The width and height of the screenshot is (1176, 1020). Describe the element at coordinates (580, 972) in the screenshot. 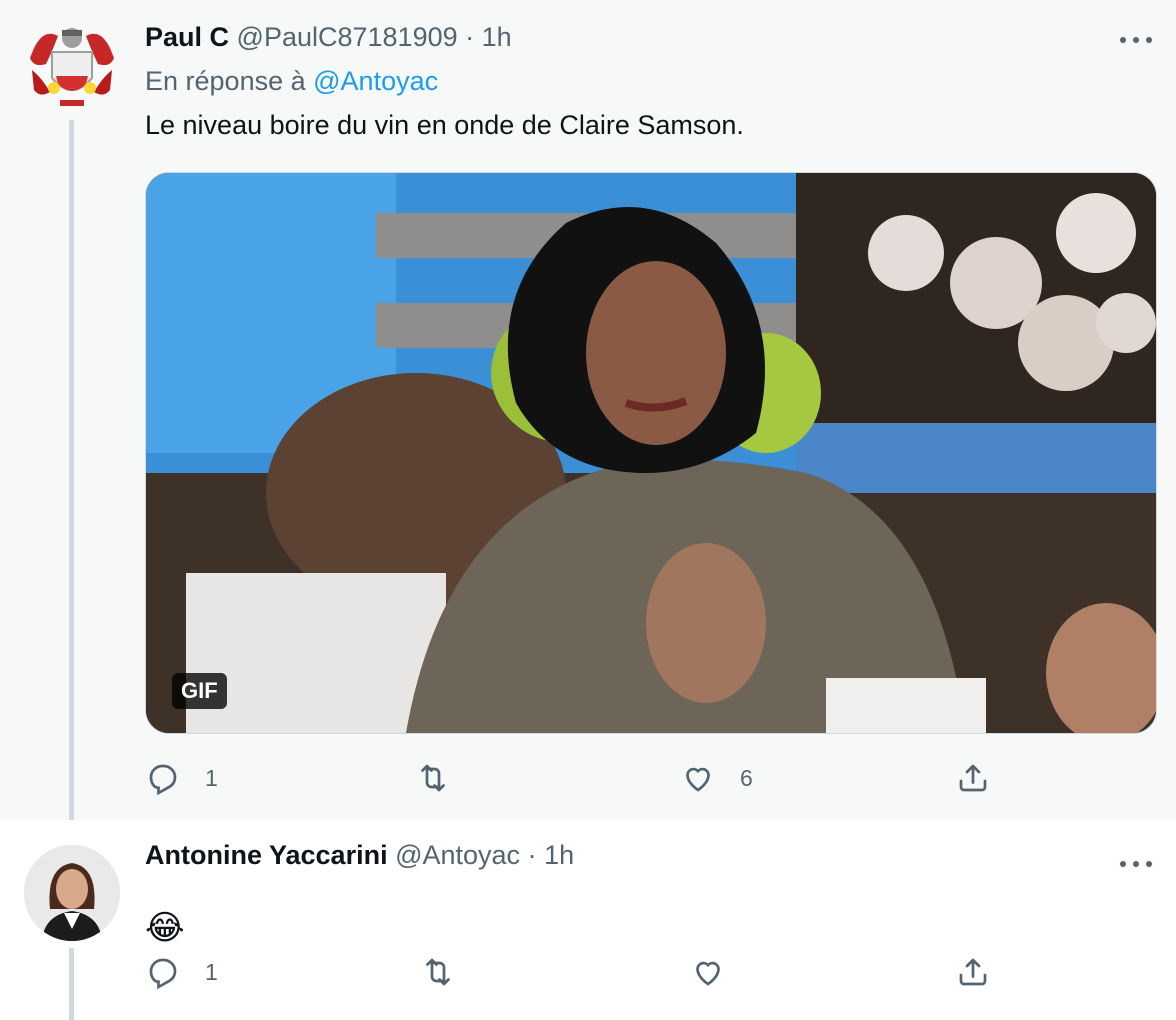

I see `tweet-actions: 1` at that location.